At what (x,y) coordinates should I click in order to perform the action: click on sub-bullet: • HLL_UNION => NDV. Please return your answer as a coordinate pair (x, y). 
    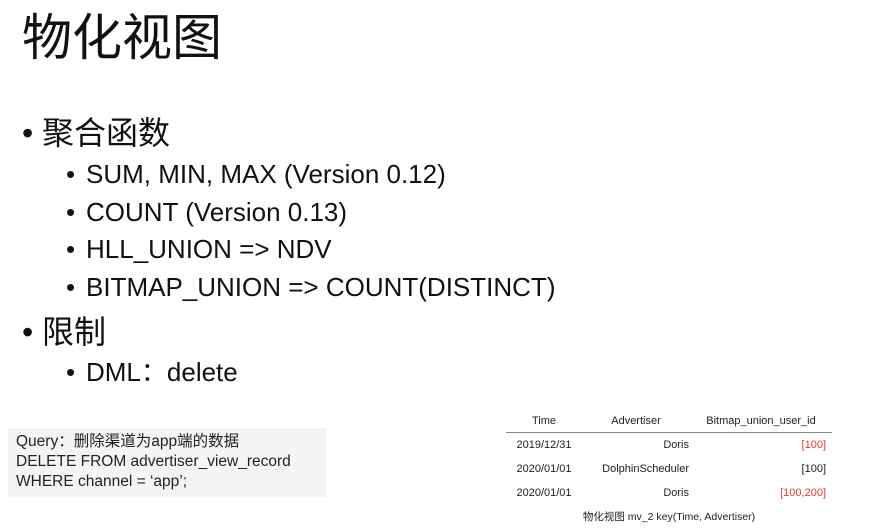
    Looking at the image, I should click on (199, 249).